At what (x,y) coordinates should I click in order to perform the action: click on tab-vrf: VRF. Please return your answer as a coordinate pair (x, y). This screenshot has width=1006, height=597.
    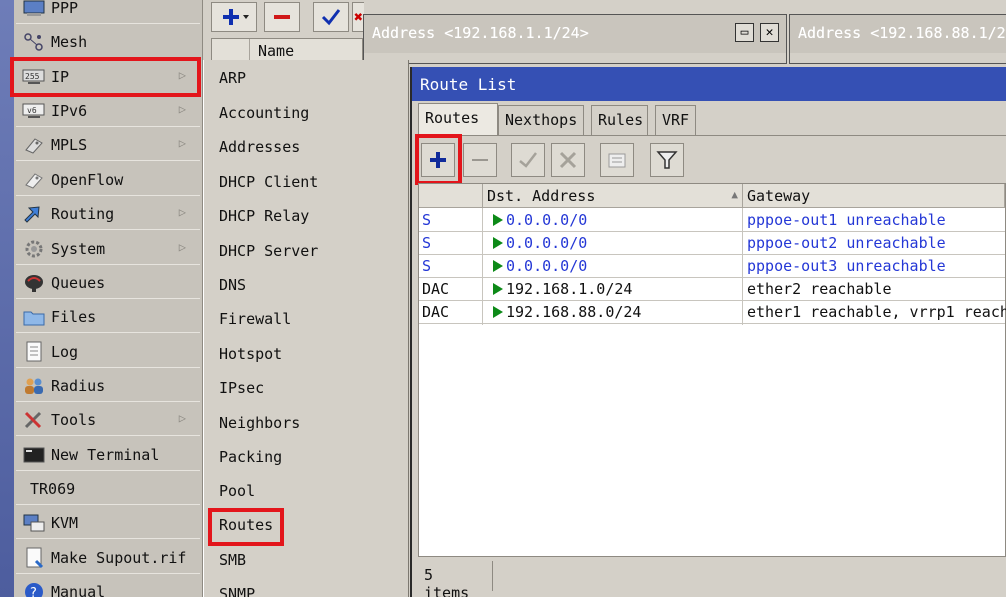
    Looking at the image, I should click on (675, 120).